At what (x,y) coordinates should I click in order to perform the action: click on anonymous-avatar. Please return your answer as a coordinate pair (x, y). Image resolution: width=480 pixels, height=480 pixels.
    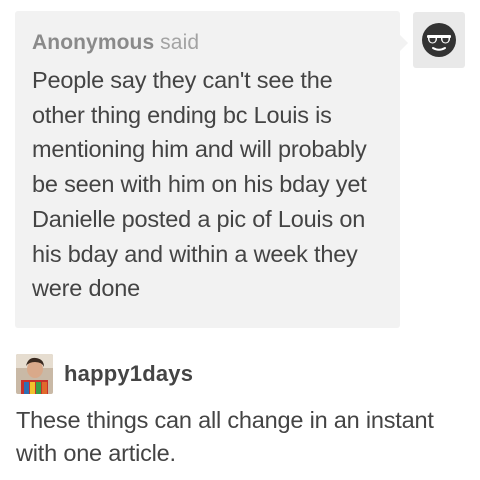
    Looking at the image, I should click on (439, 40).